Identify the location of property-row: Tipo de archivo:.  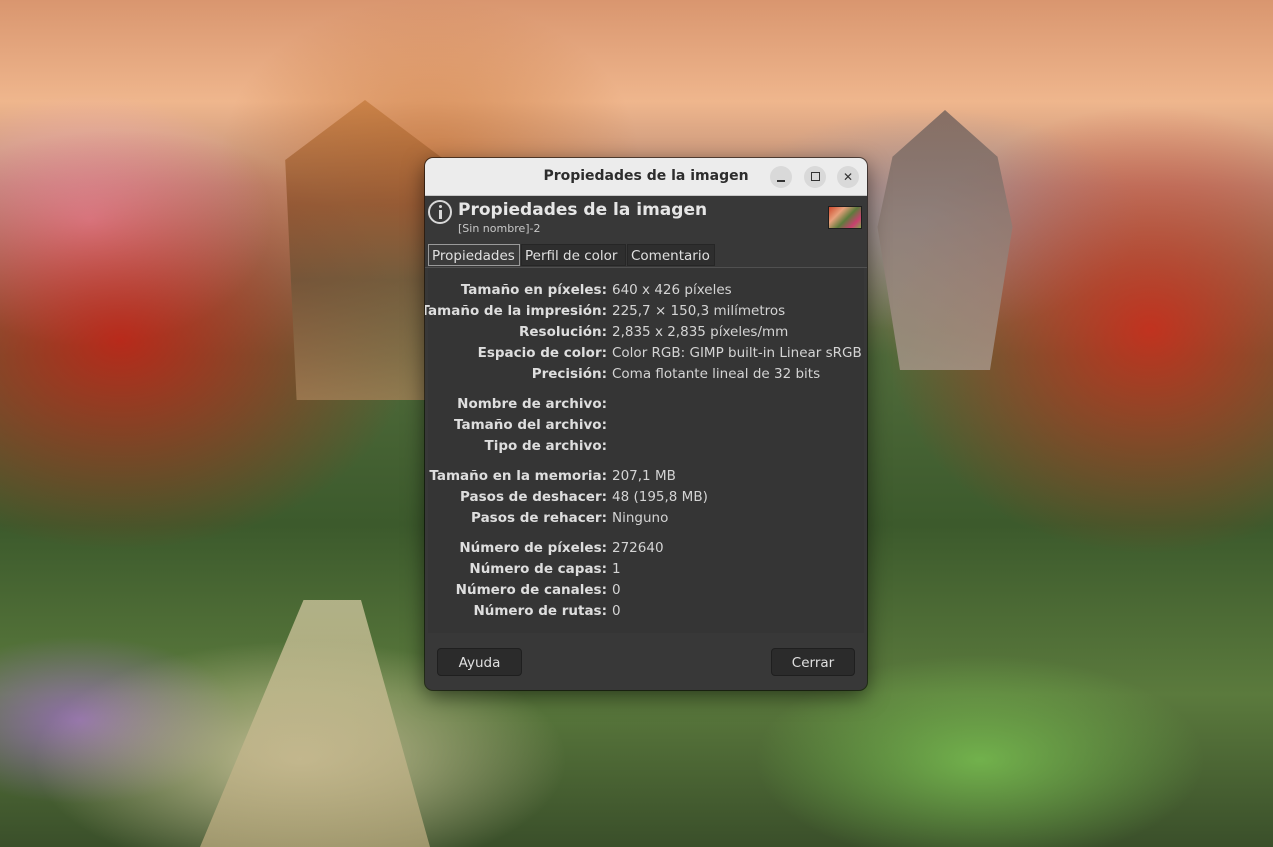
(646, 448).